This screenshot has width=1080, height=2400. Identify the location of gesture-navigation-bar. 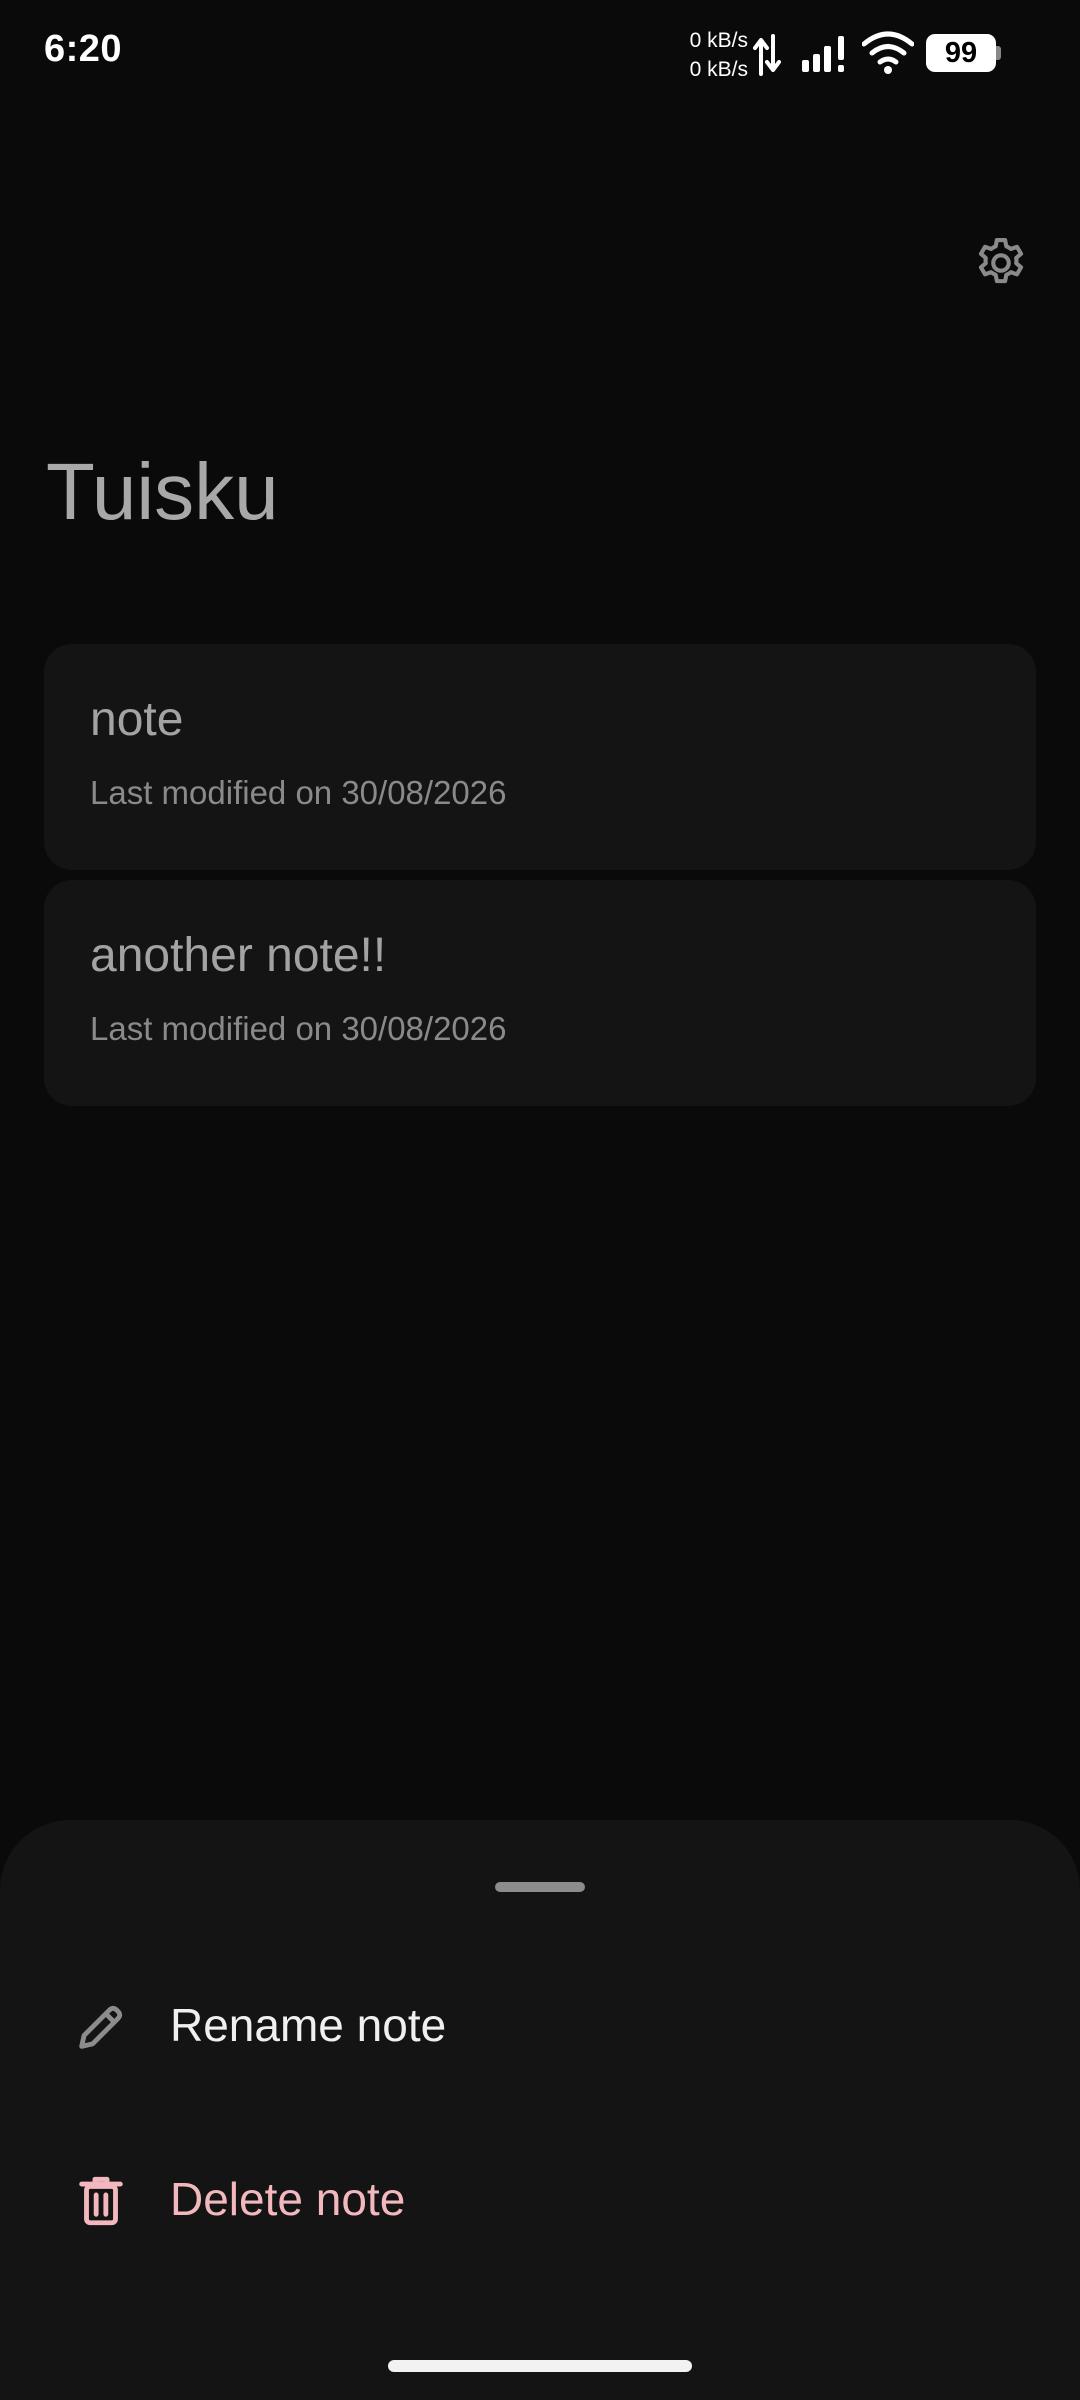
(540, 2366).